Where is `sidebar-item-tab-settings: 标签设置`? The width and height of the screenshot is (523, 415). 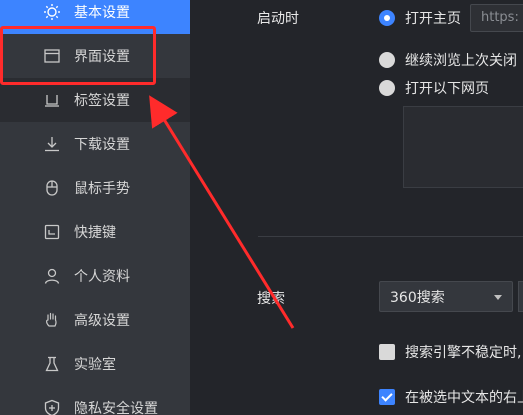 sidebar-item-tab-settings: 标签设置 is located at coordinates (95, 100).